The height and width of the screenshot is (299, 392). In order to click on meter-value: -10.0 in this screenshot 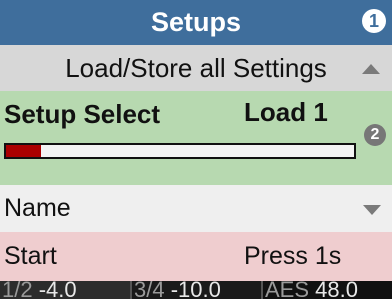, I will do `click(195, 290)`.